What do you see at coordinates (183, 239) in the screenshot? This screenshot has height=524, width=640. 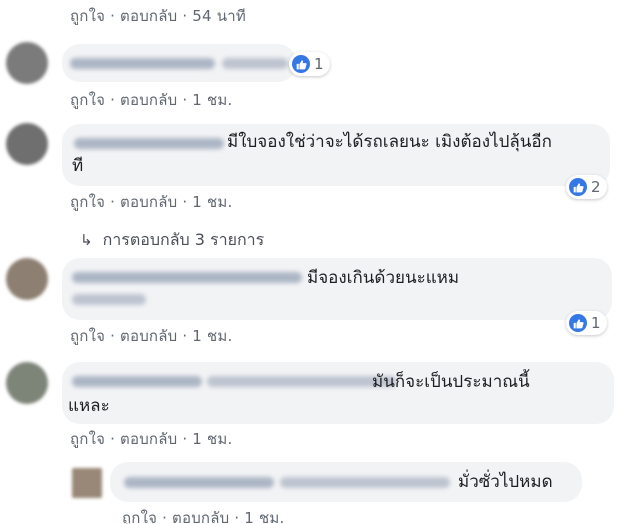 I see `view-replies-label: การตอบกลับ 3 รายการ` at bounding box center [183, 239].